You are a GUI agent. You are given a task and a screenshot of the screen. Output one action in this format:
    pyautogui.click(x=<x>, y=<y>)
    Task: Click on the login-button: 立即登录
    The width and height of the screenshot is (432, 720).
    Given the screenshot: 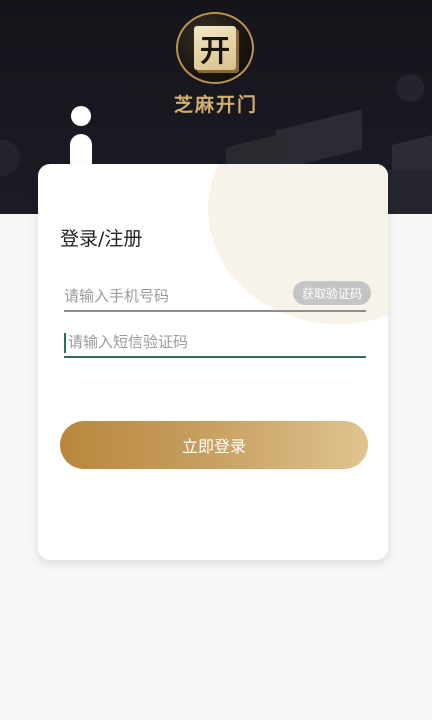 What is the action you would take?
    pyautogui.click(x=214, y=445)
    